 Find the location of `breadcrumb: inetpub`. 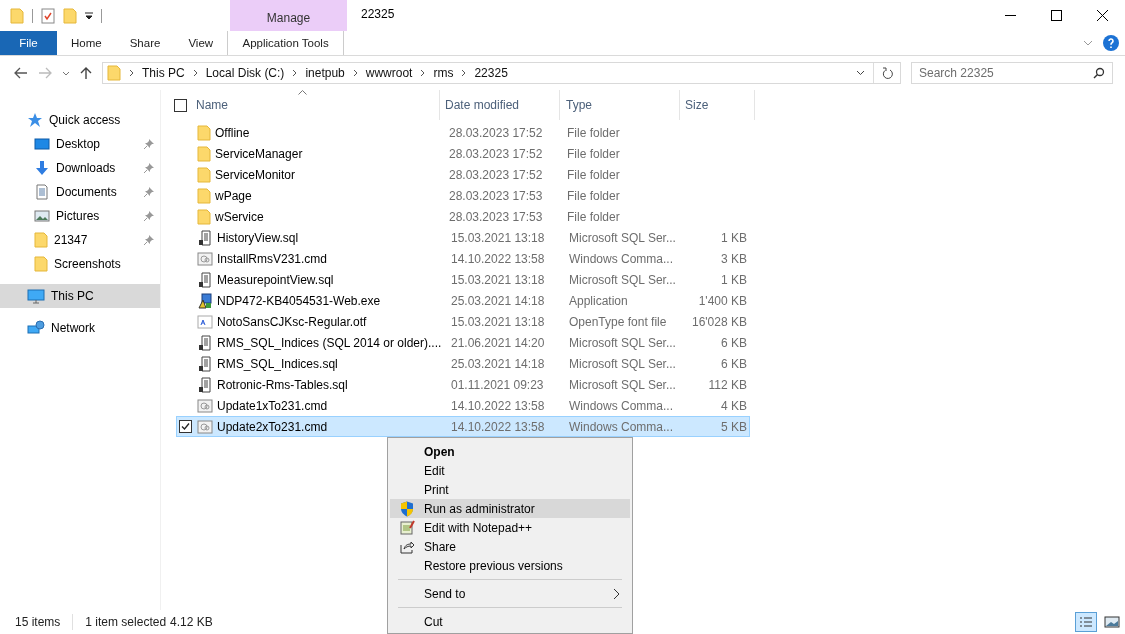

breadcrumb: inetpub is located at coordinates (325, 73).